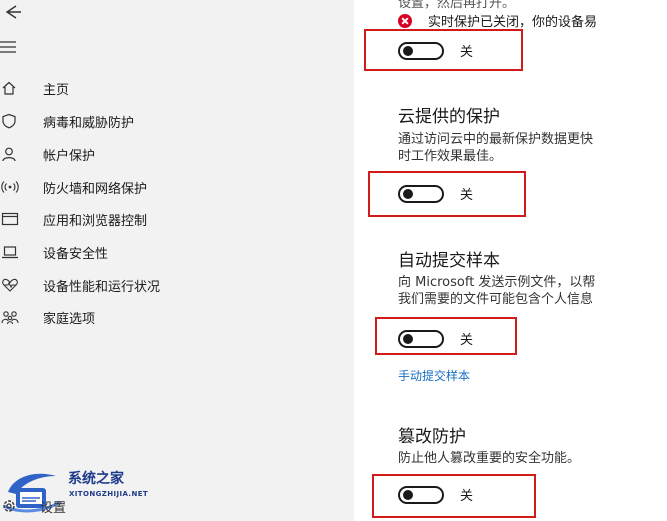  What do you see at coordinates (12, 47) in the screenshot?
I see `hamburger-menu-icon` at bounding box center [12, 47].